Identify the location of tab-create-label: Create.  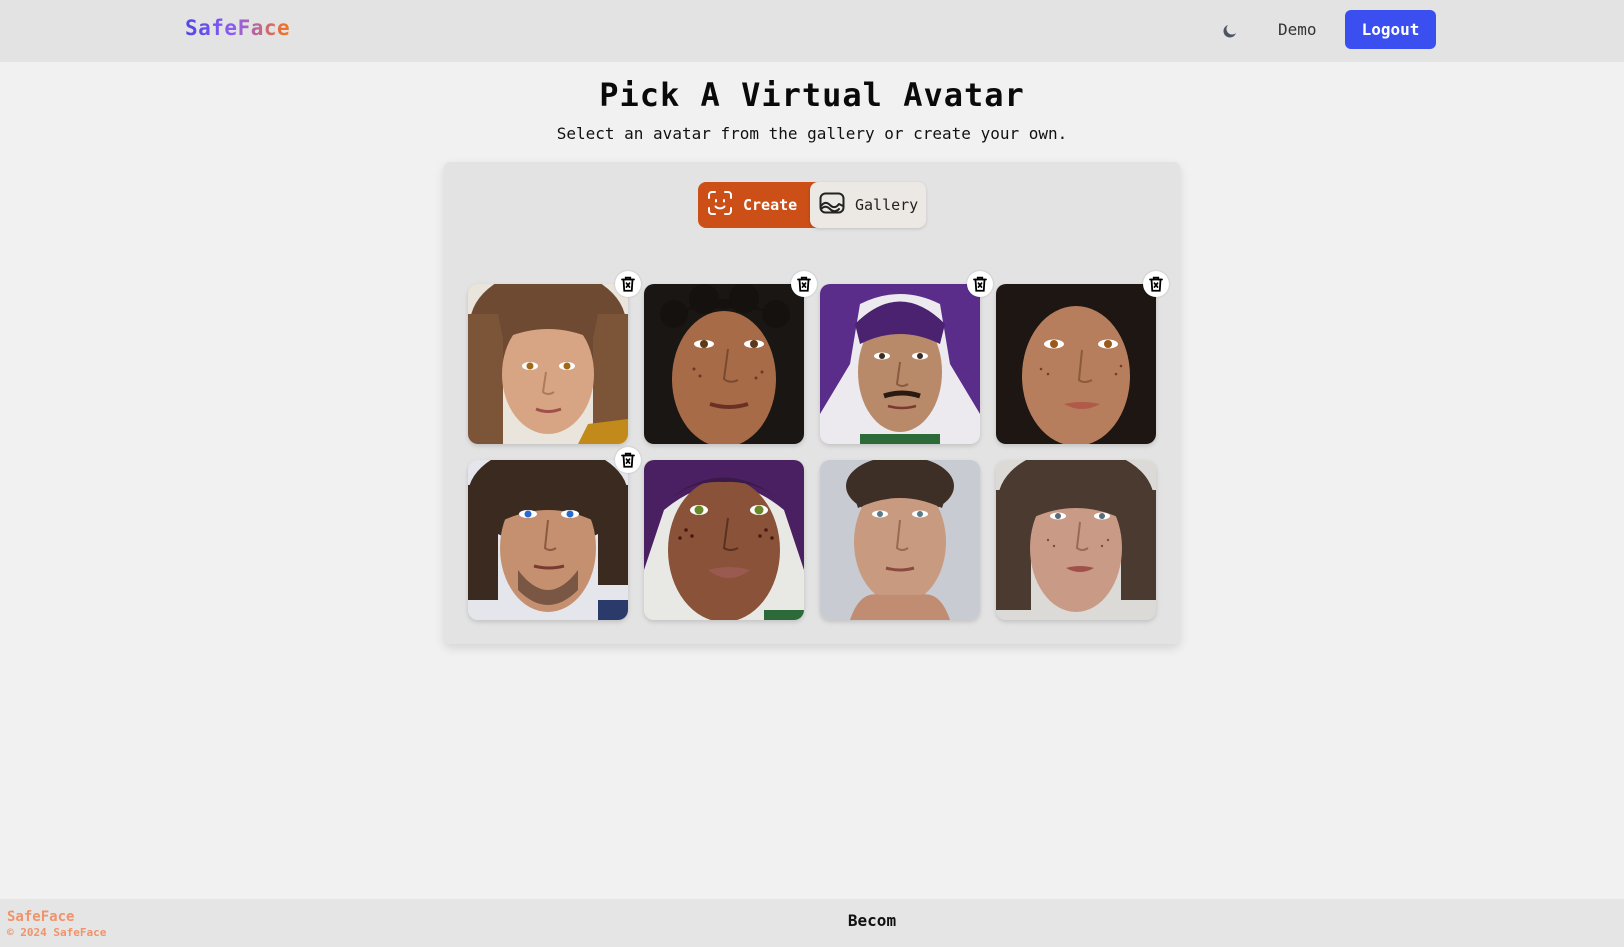
(770, 205).